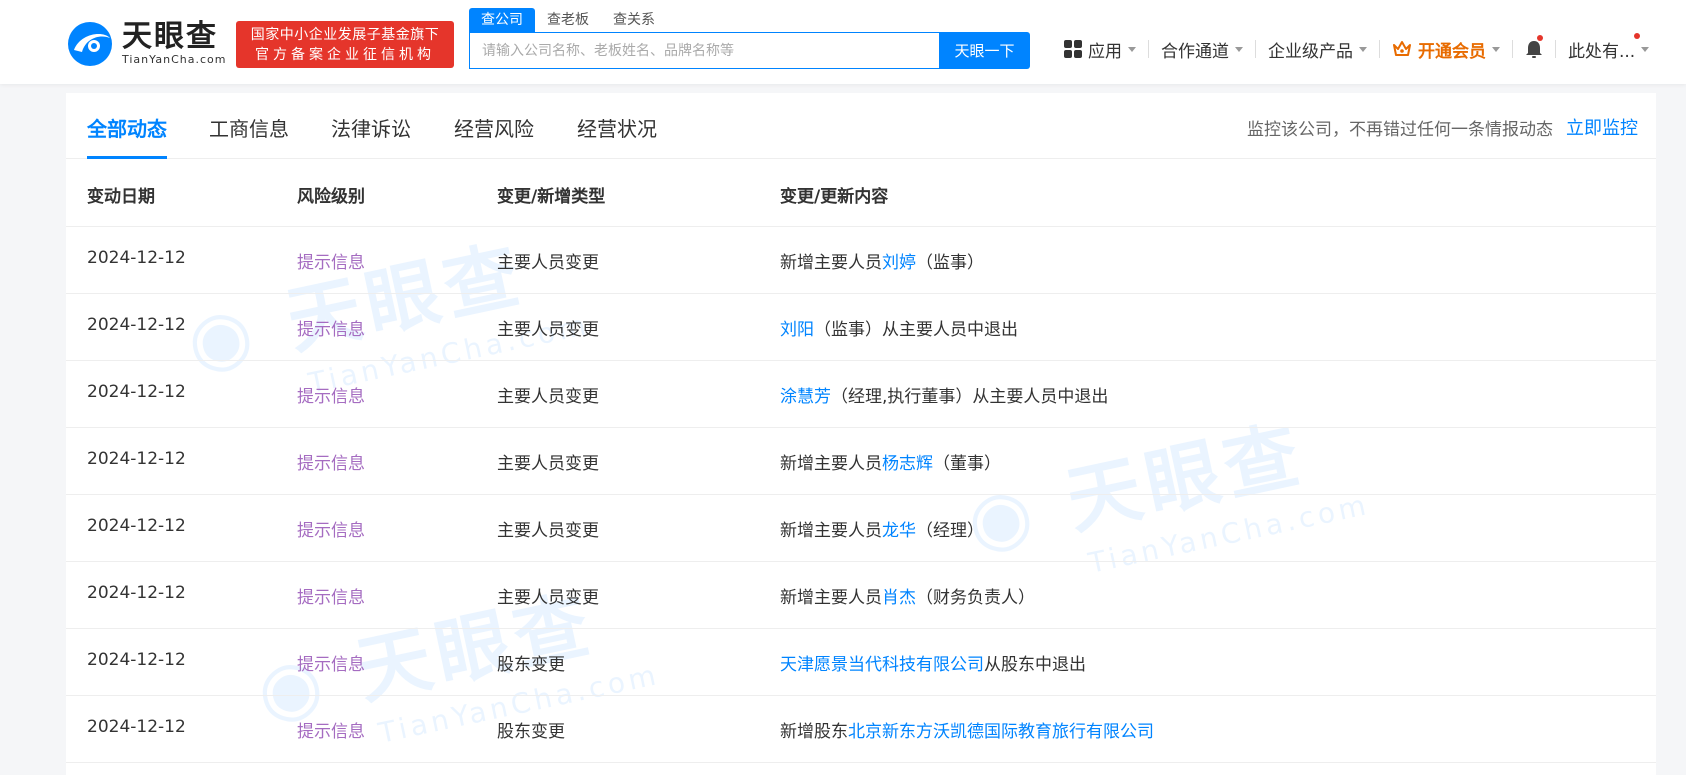  I want to click on cell-content: 新增股东北京新东方沃凯德国际教育旅行有限公司, so click(967, 729).